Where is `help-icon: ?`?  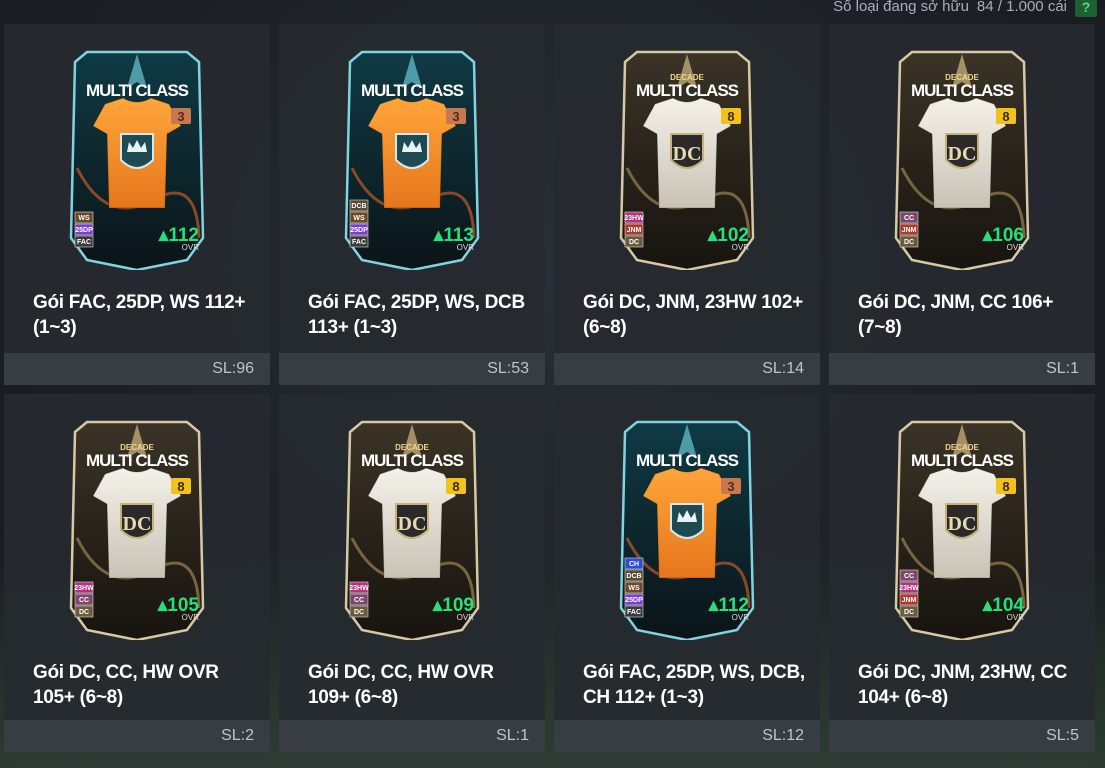 help-icon: ? is located at coordinates (1086, 8).